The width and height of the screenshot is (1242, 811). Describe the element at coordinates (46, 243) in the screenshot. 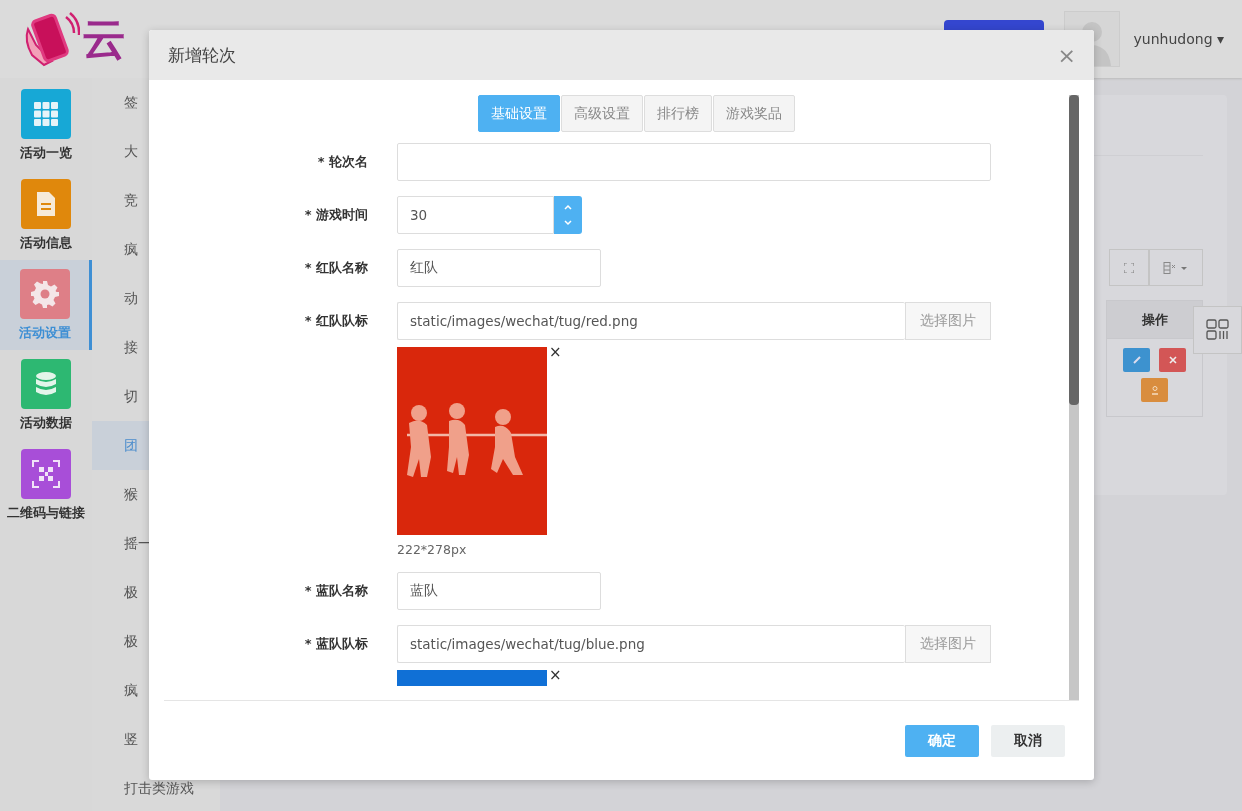

I see `nav-label: 活动信息` at that location.